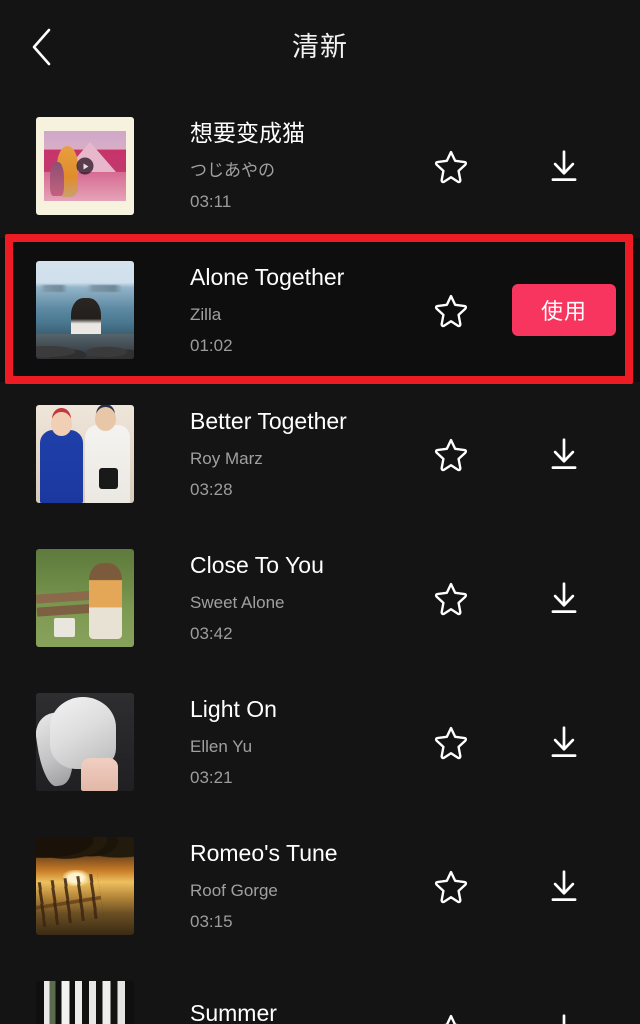  What do you see at coordinates (274, 742) in the screenshot?
I see `track-meta: Light On Ellen Yu 03:21` at bounding box center [274, 742].